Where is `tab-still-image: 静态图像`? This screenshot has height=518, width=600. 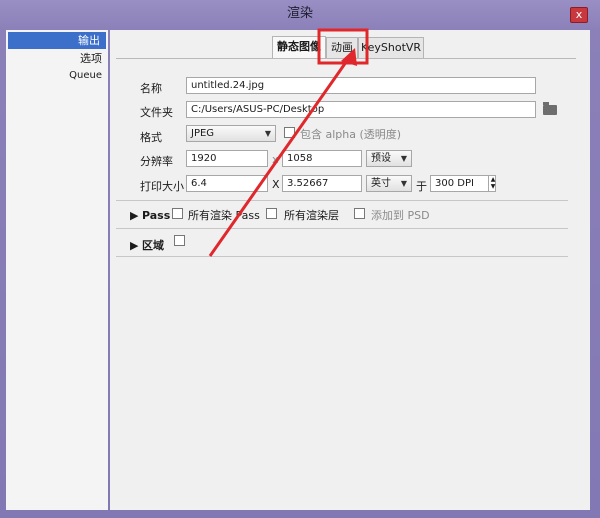 tab-still-image: 静态图像 is located at coordinates (299, 47).